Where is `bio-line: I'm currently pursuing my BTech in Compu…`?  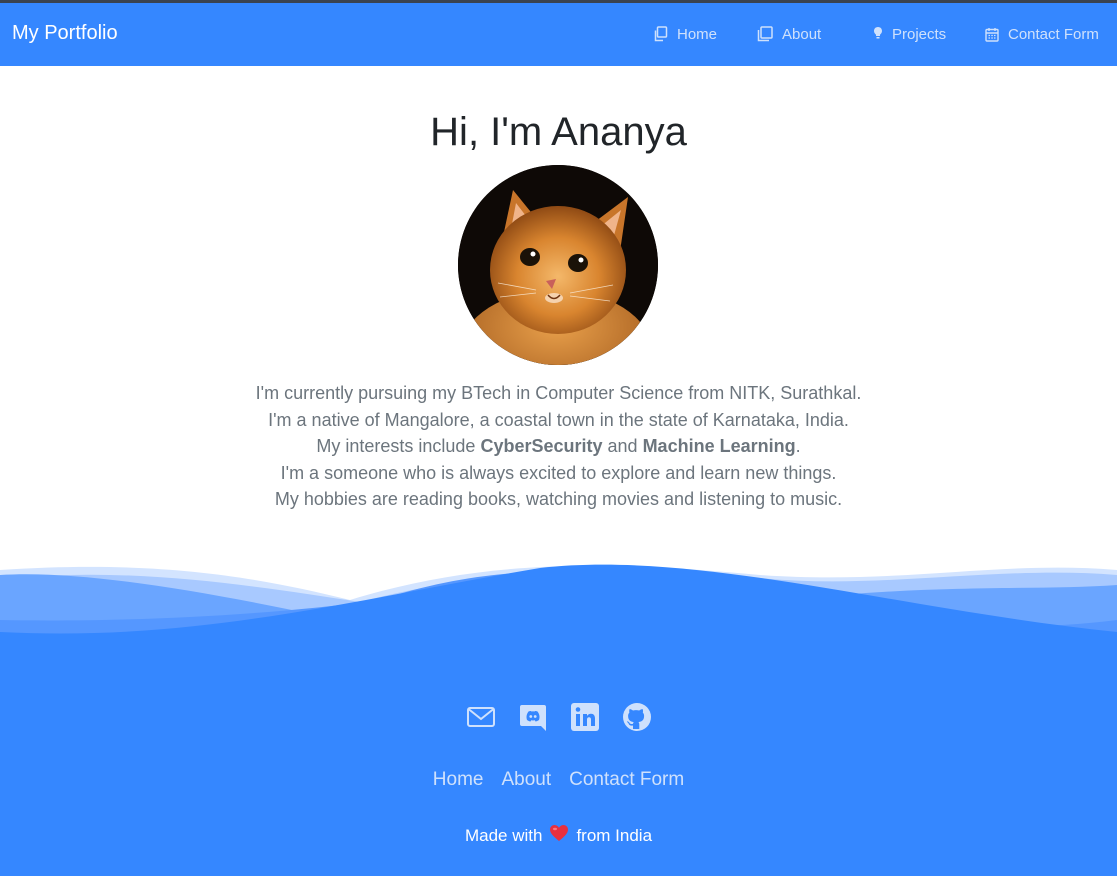 bio-line: I'm currently pursuing my BTech in Compu… is located at coordinates (558, 393).